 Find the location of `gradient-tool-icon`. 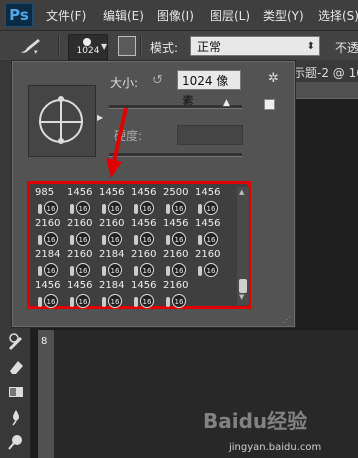

gradient-tool-icon is located at coordinates (16, 392).